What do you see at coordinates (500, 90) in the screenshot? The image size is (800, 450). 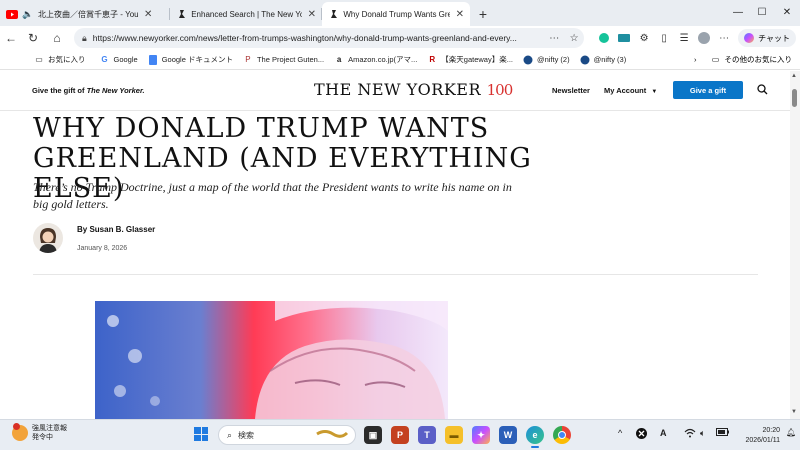 I see `logo-100: 100` at bounding box center [500, 90].